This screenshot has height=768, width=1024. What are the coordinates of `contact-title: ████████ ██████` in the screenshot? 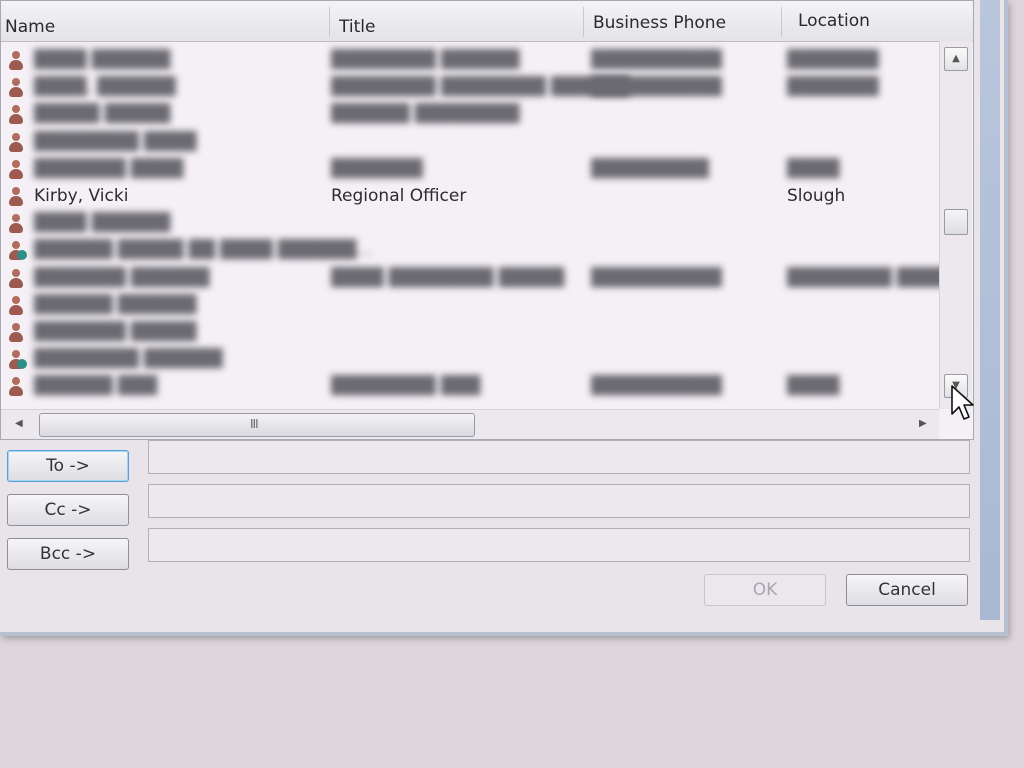 It's located at (425, 60).